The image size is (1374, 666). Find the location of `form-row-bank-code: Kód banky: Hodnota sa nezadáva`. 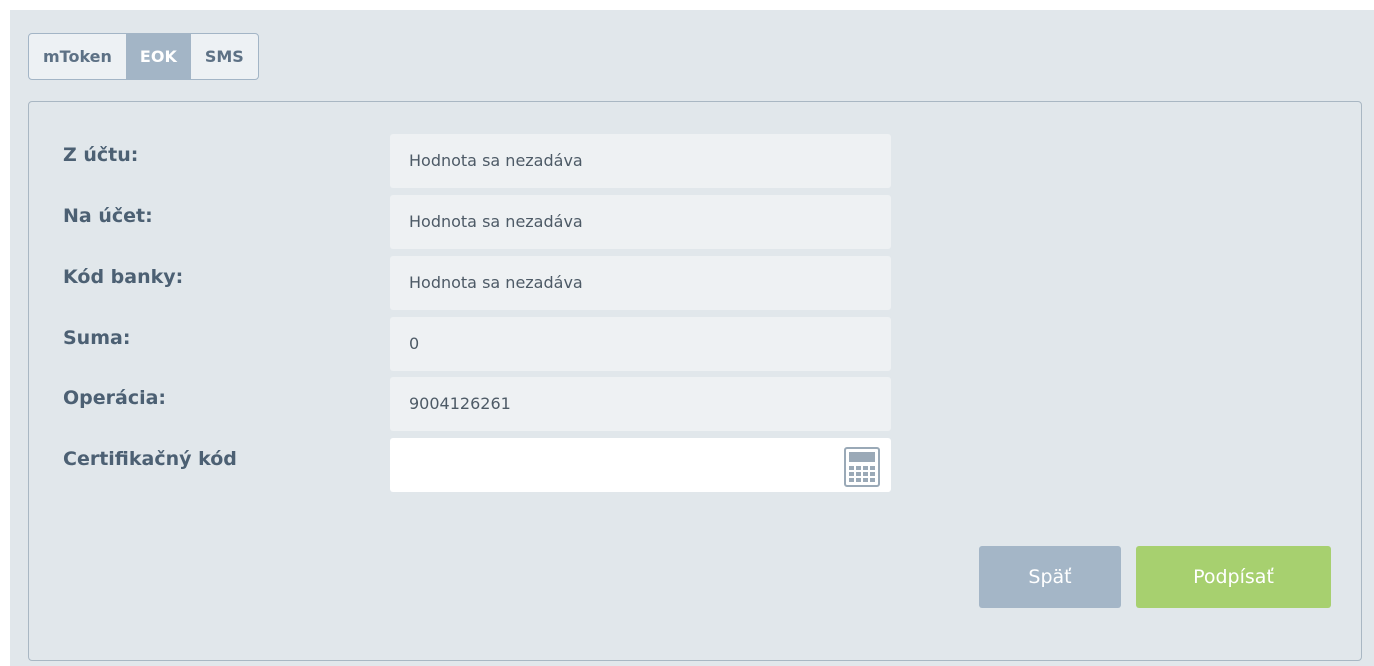

form-row-bank-code: Kód banky: Hodnota sa nezadáva is located at coordinates (695, 283).